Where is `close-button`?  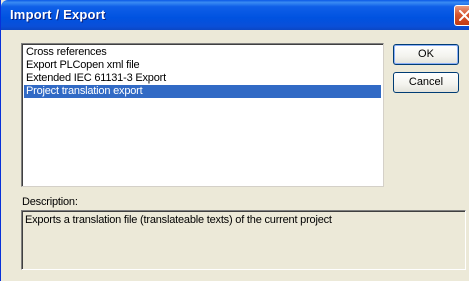
close-button is located at coordinates (461, 15).